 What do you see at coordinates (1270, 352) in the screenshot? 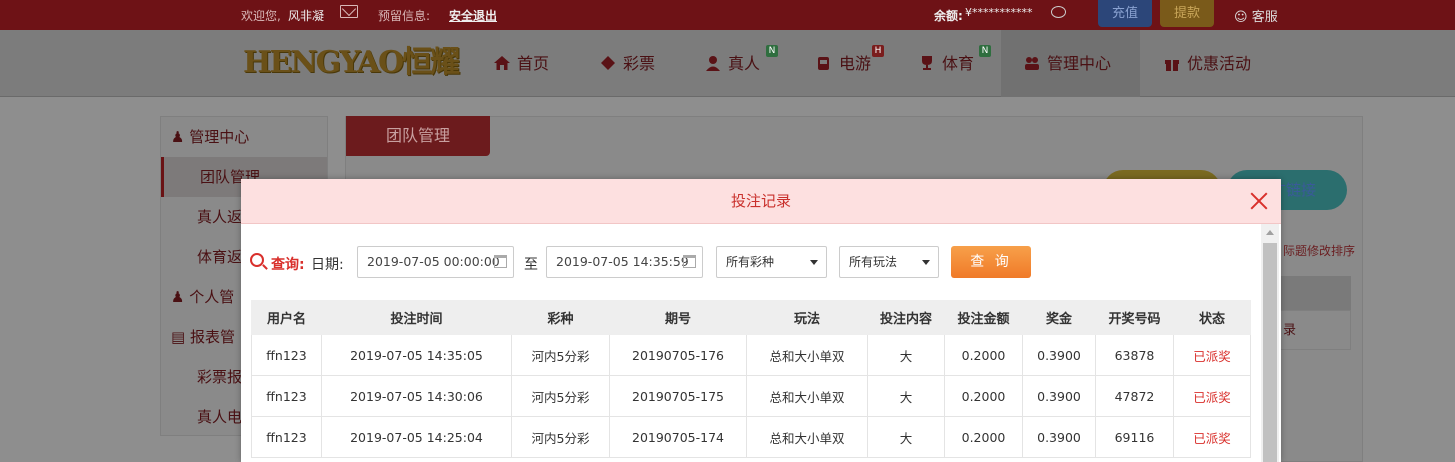
I see `scrollbar-thumb` at bounding box center [1270, 352].